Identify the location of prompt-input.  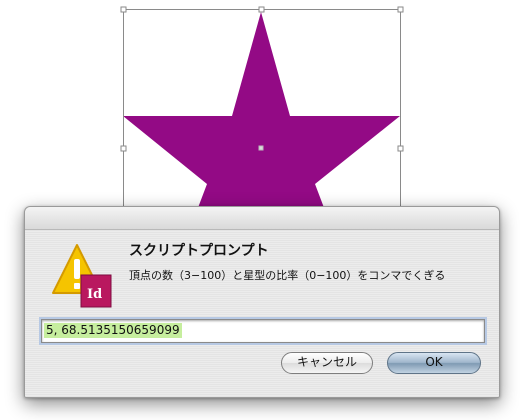
(263, 331).